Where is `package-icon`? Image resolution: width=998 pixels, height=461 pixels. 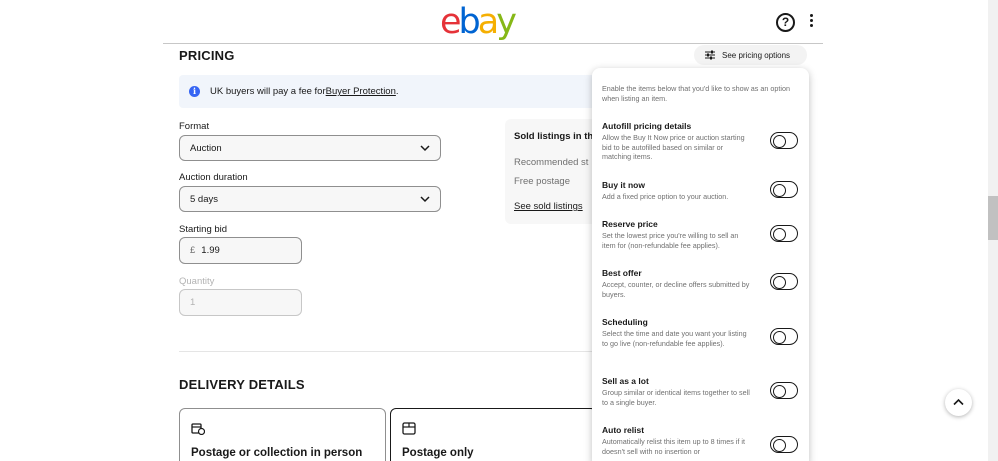
package-icon is located at coordinates (409, 428).